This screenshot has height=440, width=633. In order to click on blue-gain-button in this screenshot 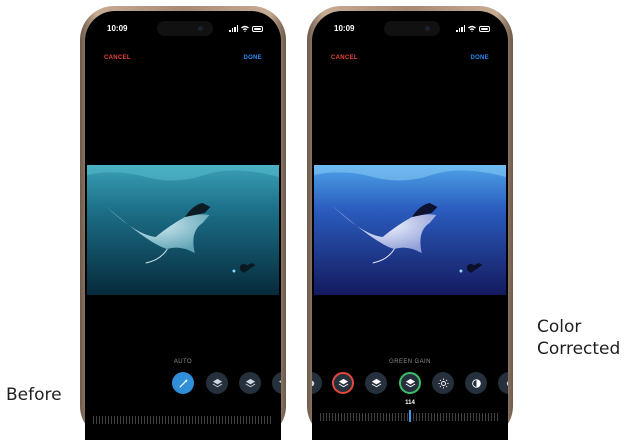, I will do `click(376, 383)`.